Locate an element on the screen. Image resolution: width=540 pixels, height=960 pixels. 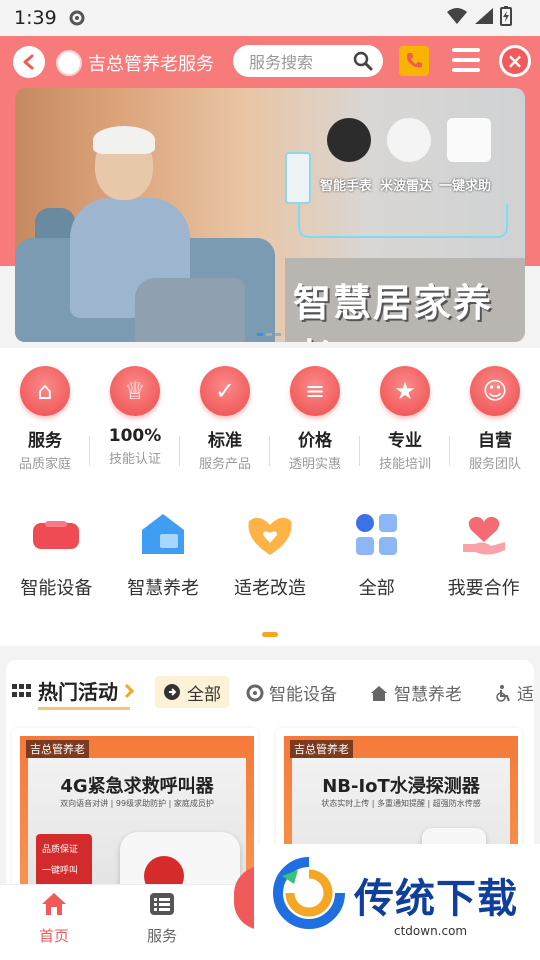
feature-subtitle: 品质家庭 is located at coordinates (44, 464).